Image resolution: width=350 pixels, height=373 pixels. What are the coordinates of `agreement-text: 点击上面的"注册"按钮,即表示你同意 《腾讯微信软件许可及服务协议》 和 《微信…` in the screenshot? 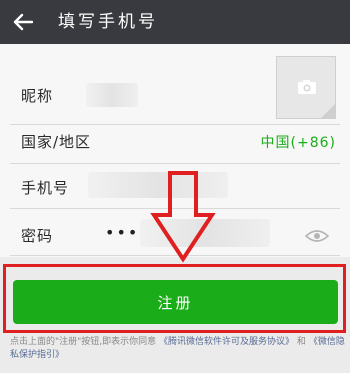 It's located at (177, 349).